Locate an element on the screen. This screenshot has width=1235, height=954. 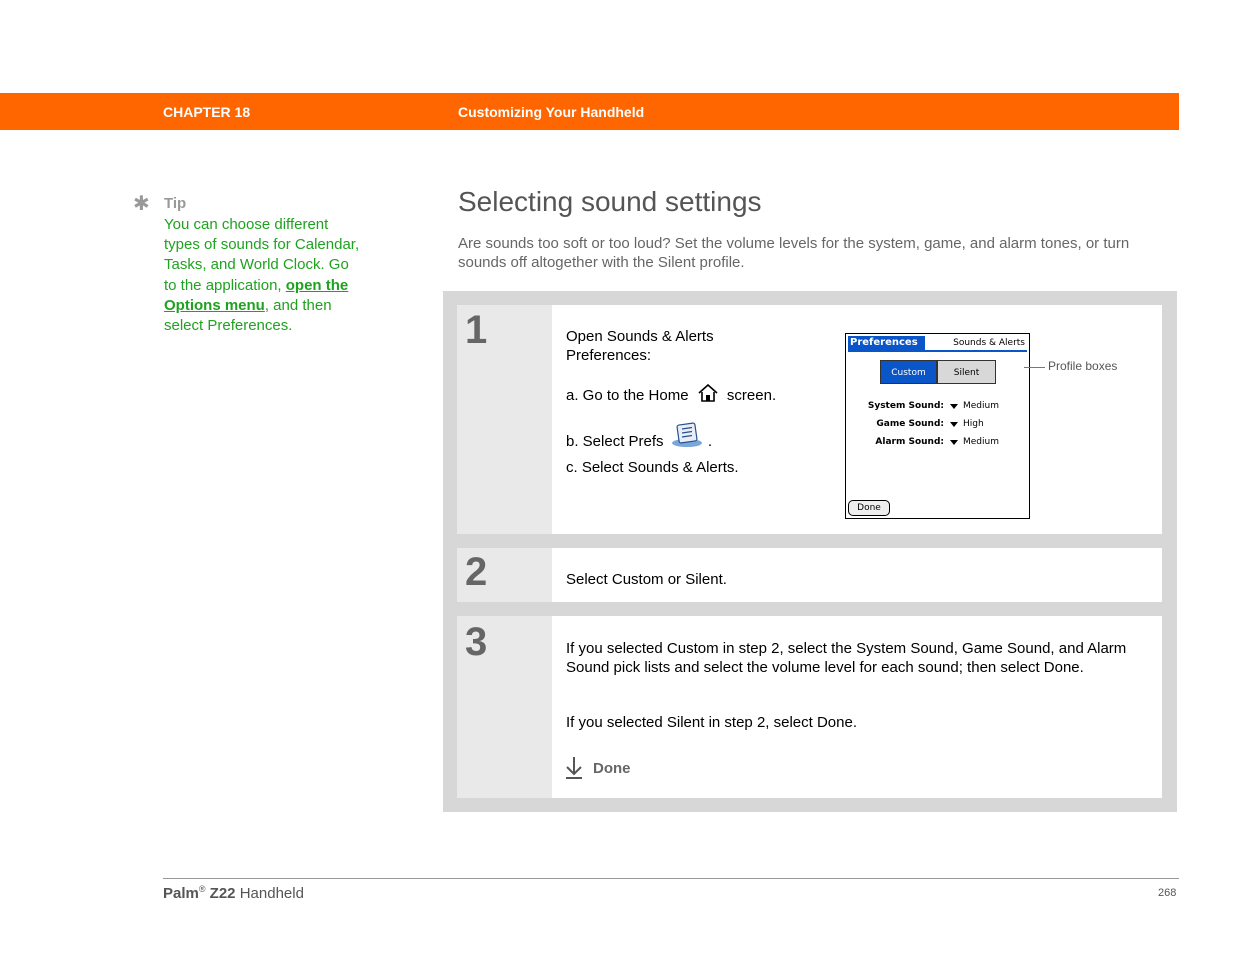
prefs-icon is located at coordinates (686, 434).